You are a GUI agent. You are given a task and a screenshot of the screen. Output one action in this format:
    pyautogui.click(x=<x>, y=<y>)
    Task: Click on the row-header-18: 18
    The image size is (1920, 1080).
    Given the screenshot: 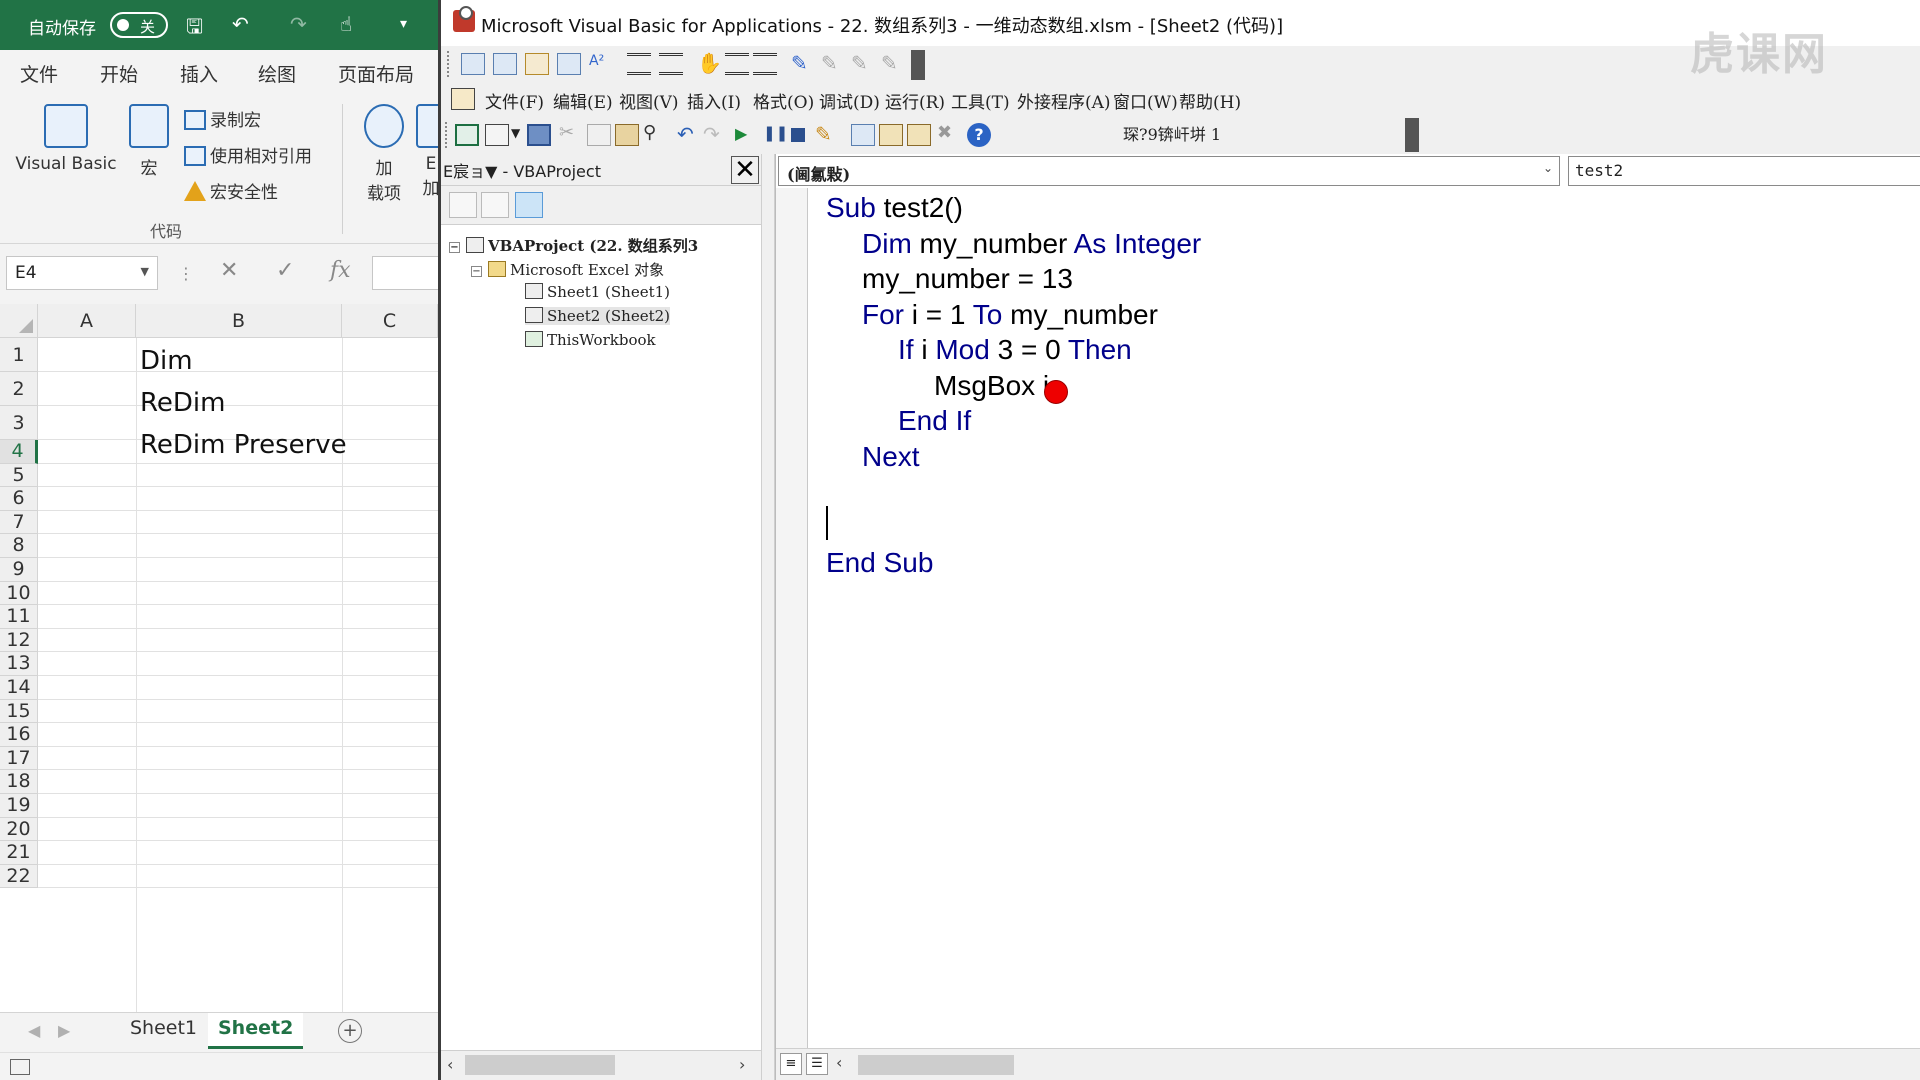 What is the action you would take?
    pyautogui.click(x=19, y=782)
    